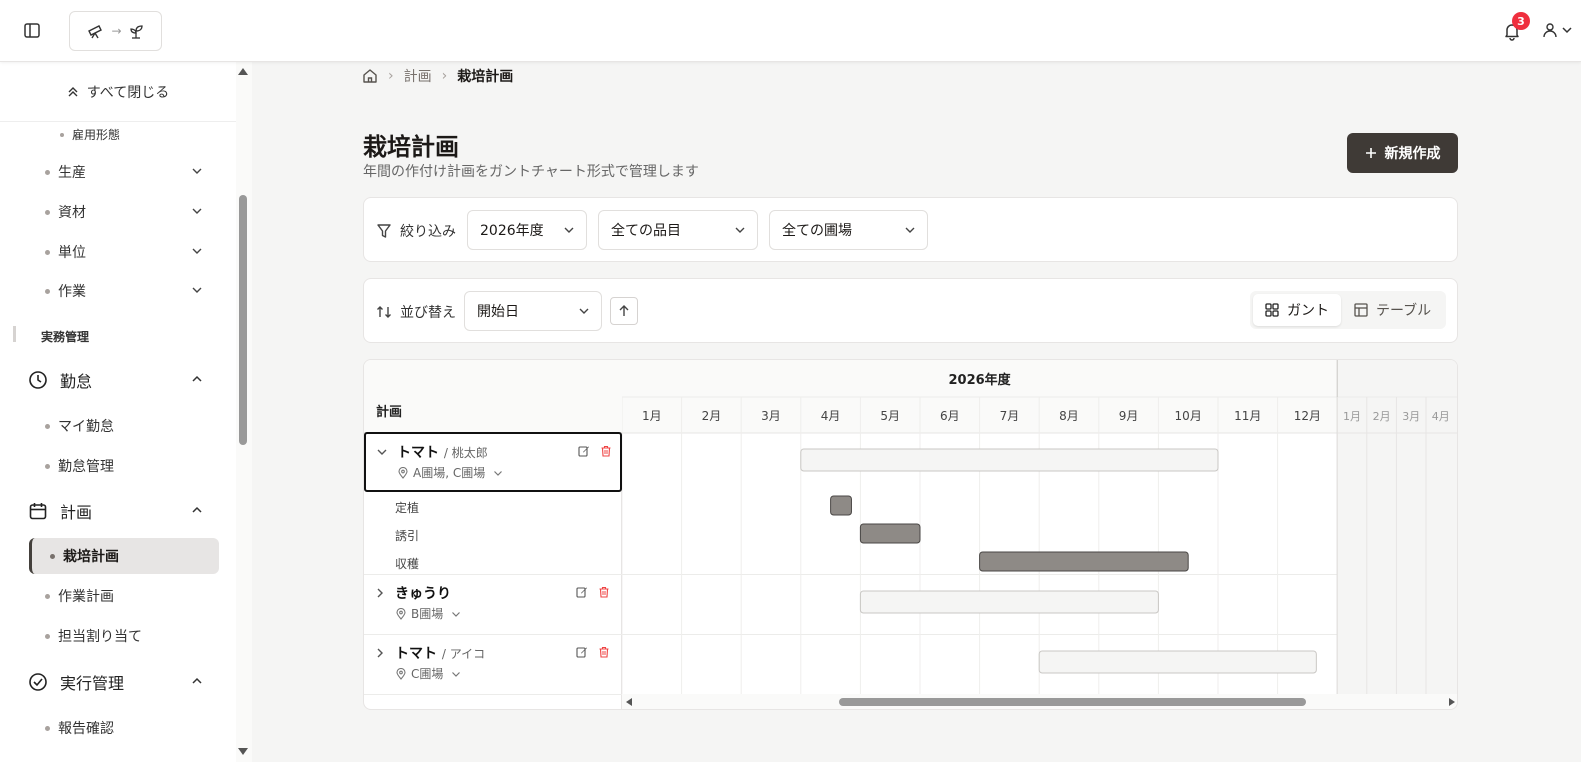 The width and height of the screenshot is (1581, 762). Describe the element at coordinates (624, 311) in the screenshot. I see `sort-direction-button` at that location.